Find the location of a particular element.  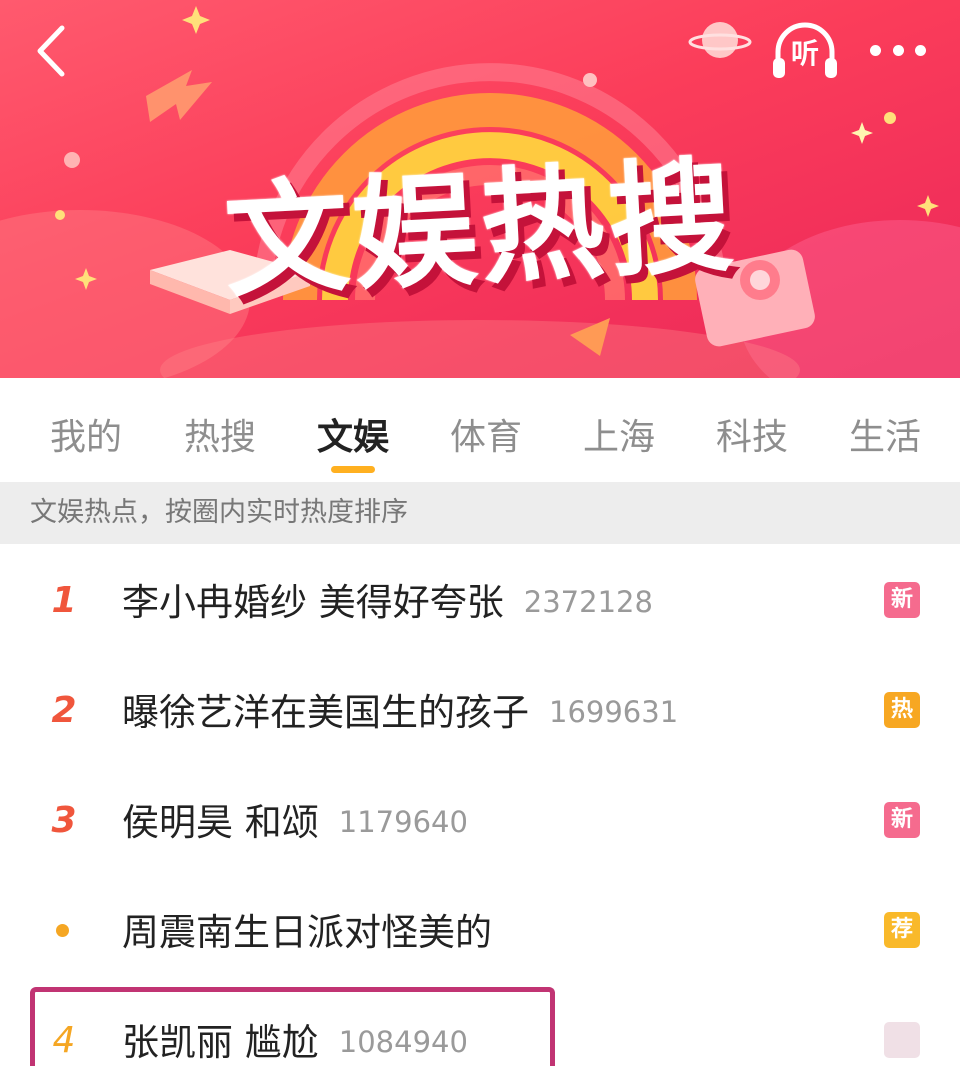

tab-hot-search: 热搜 is located at coordinates (220, 434).